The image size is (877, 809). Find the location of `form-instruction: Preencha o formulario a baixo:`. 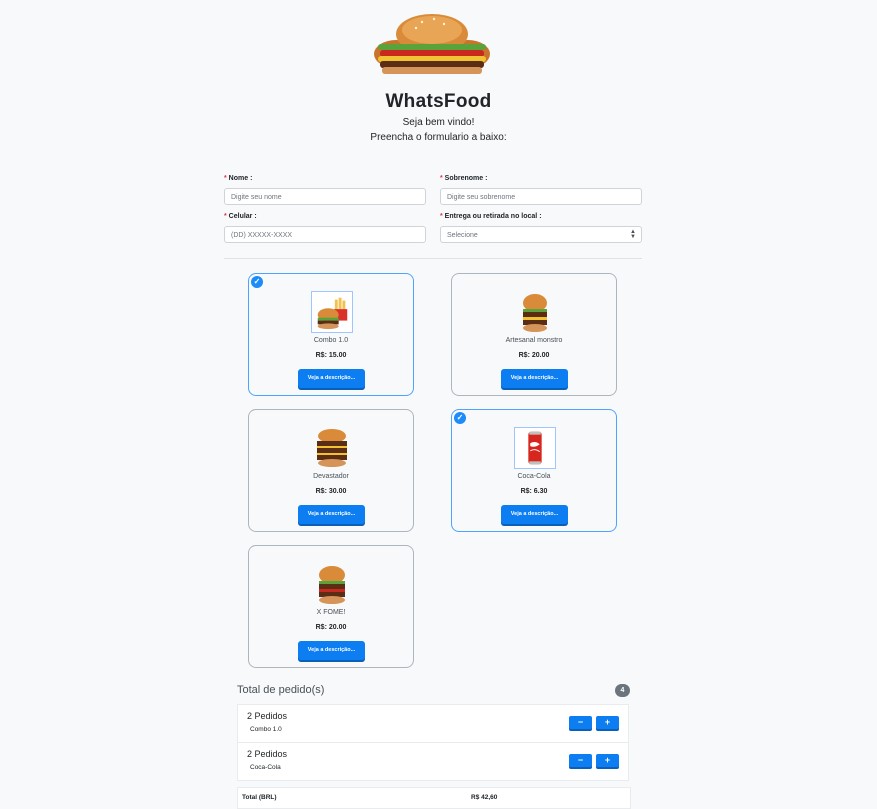

form-instruction: Preencha o formulario a baixo: is located at coordinates (438, 137).